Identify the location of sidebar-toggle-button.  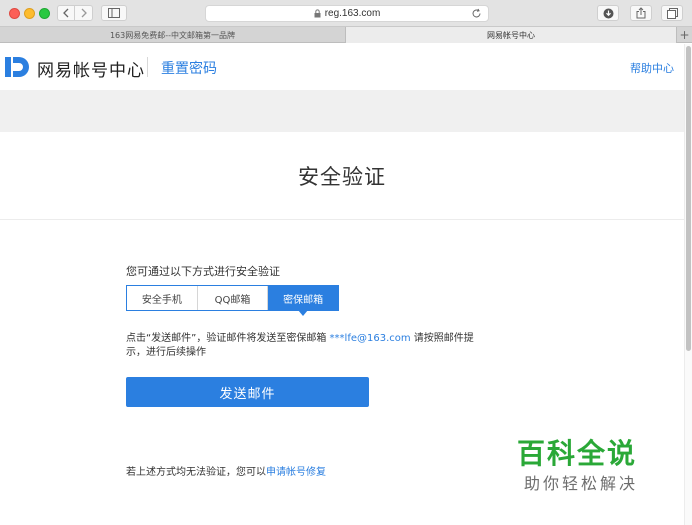
(114, 13).